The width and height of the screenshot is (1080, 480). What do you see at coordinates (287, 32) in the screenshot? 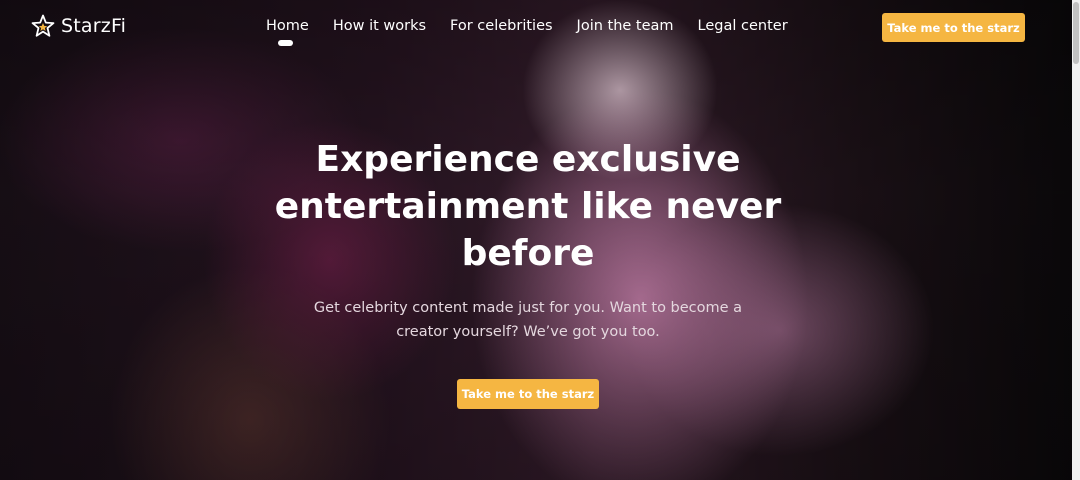
I see `nav-item-home: Home` at bounding box center [287, 32].